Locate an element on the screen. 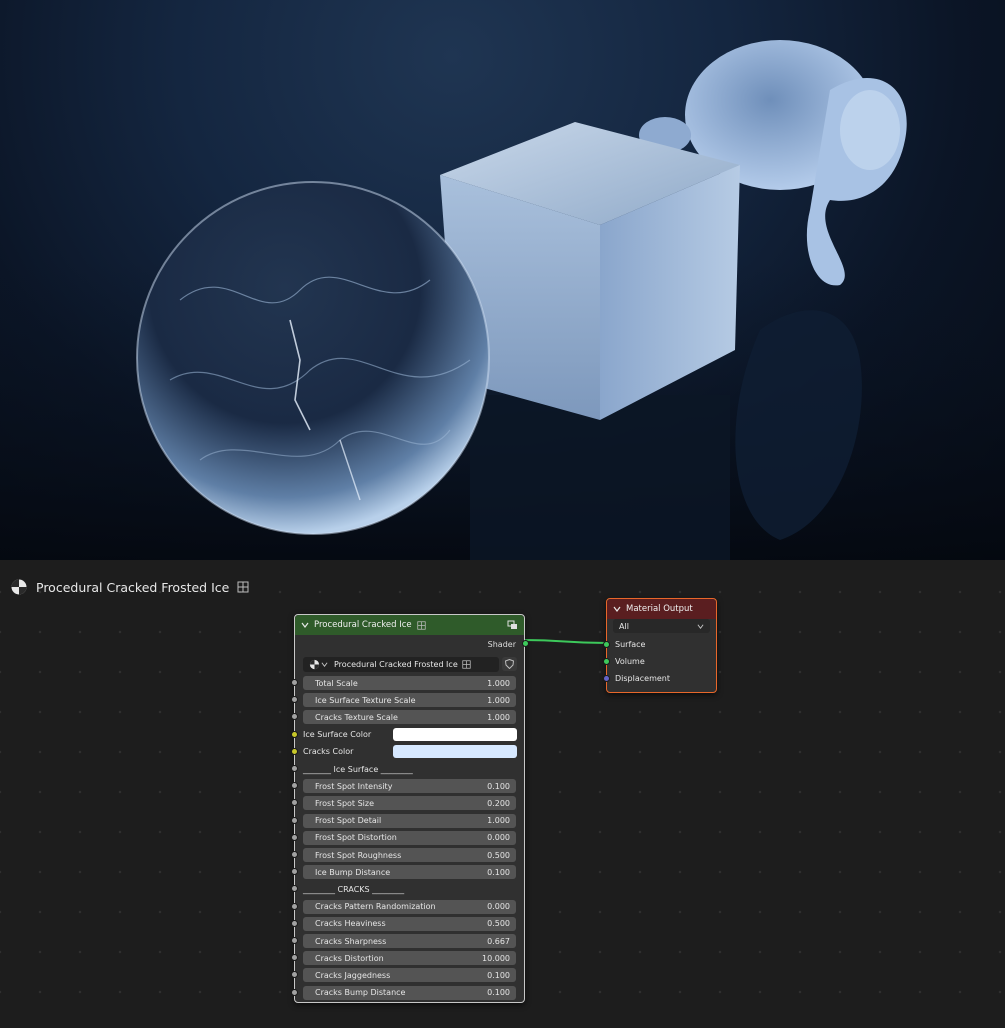  input-field: Cracks Sharpness 0.667 is located at coordinates (409, 941).